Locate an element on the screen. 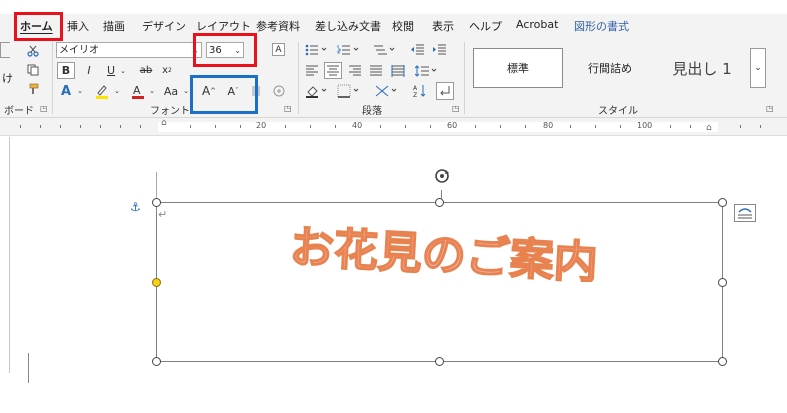 The width and height of the screenshot is (787, 413). resize-handle-bottom-right is located at coordinates (722, 361).